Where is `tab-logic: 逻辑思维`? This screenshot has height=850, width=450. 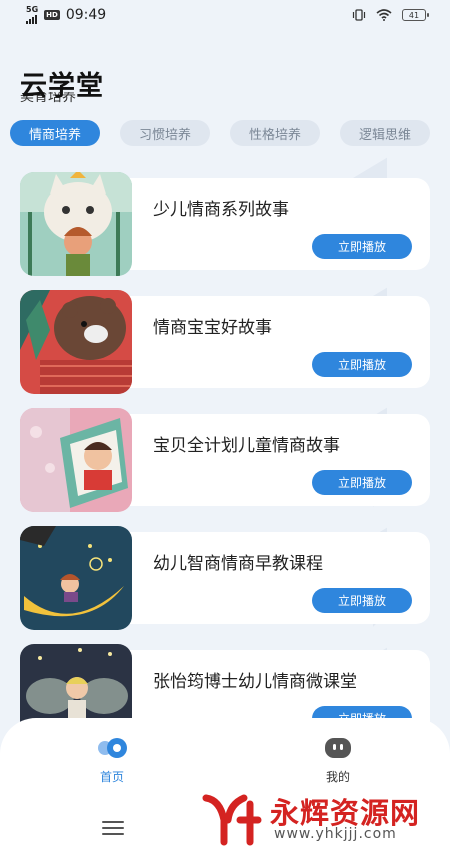
tab-logic: 逻辑思维 is located at coordinates (385, 133).